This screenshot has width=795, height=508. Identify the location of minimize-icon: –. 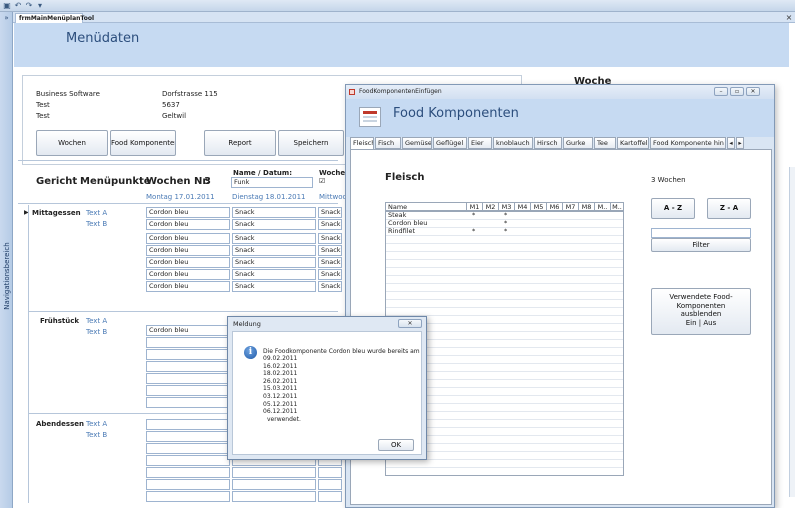
(721, 91).